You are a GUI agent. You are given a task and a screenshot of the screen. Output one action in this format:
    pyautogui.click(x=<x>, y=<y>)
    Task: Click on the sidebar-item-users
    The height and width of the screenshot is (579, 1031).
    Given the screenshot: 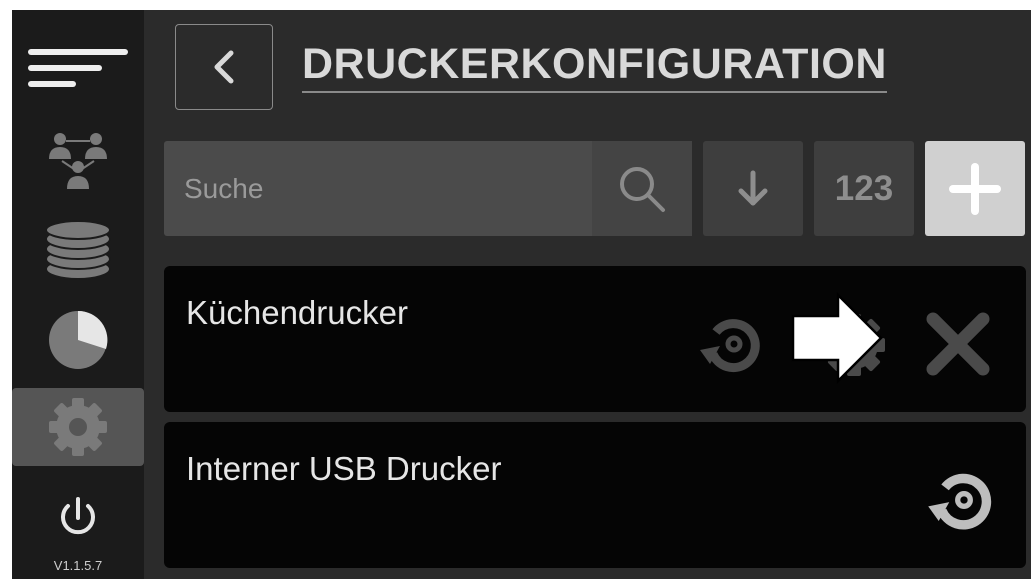 What is the action you would take?
    pyautogui.click(x=78, y=163)
    